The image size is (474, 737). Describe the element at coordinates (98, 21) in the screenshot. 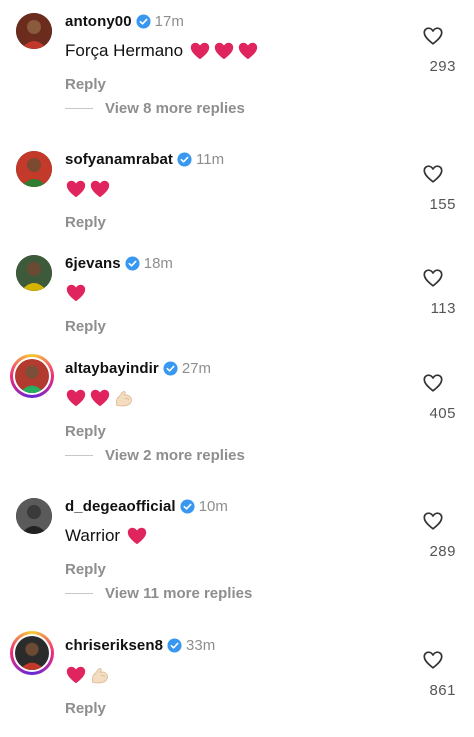

I see `comment-username: antony00` at that location.